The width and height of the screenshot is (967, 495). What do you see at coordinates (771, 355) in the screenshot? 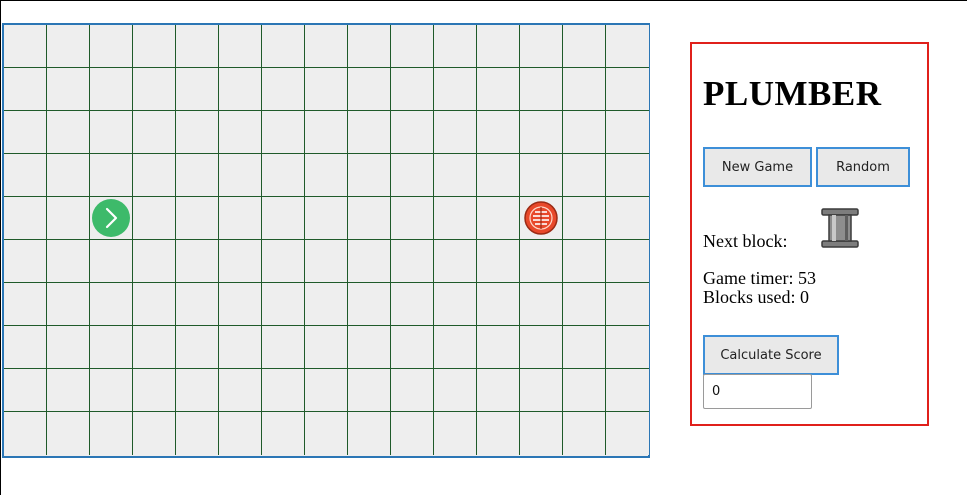
I see `calculate-score-button: Calculate Score` at bounding box center [771, 355].